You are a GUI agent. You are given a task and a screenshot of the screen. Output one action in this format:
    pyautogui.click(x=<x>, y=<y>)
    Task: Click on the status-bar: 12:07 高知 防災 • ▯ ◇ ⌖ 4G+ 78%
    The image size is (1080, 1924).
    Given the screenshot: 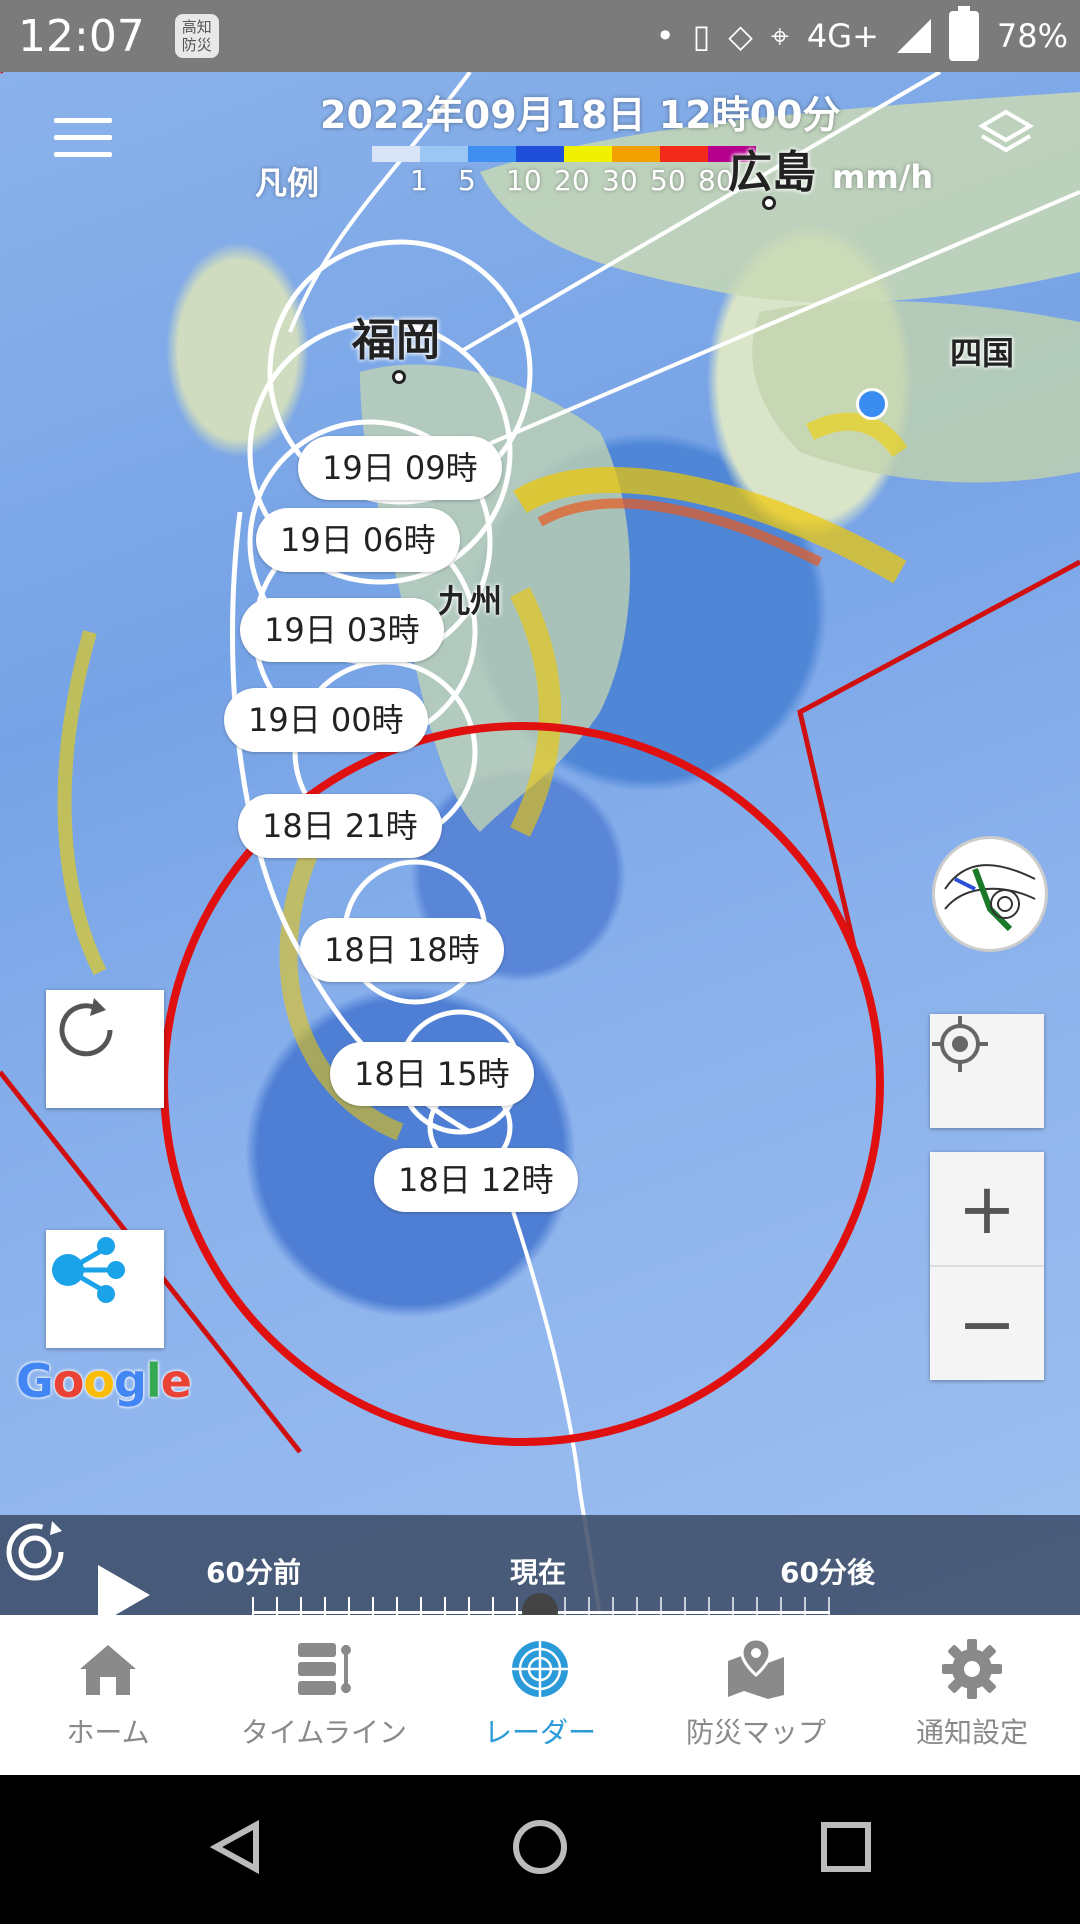 What is the action you would take?
    pyautogui.click(x=540, y=36)
    